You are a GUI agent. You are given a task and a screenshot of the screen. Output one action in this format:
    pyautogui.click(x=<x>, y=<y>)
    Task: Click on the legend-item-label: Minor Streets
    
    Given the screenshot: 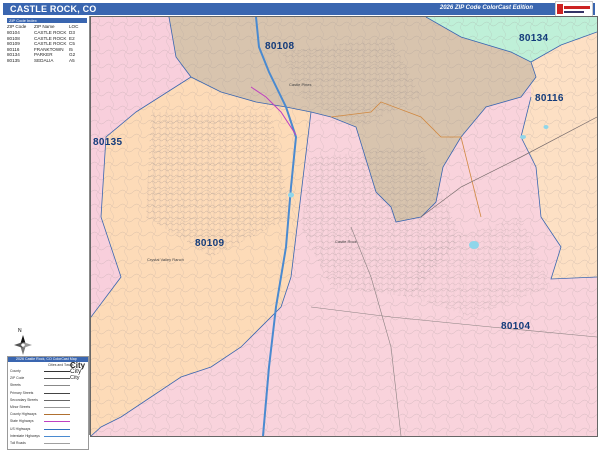 What is the action you would take?
    pyautogui.click(x=20, y=407)
    